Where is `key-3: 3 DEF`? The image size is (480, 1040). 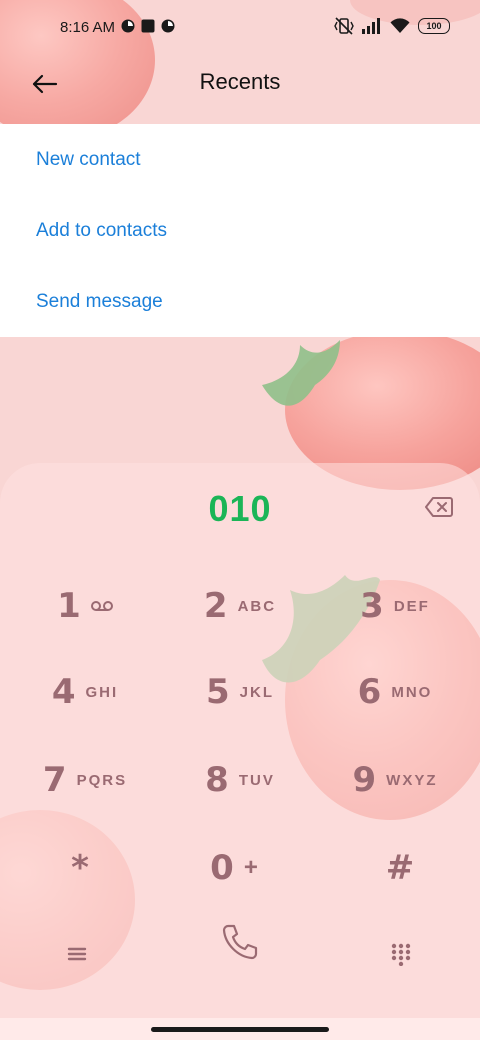
key-3: 3 DEF is located at coordinates (395, 606).